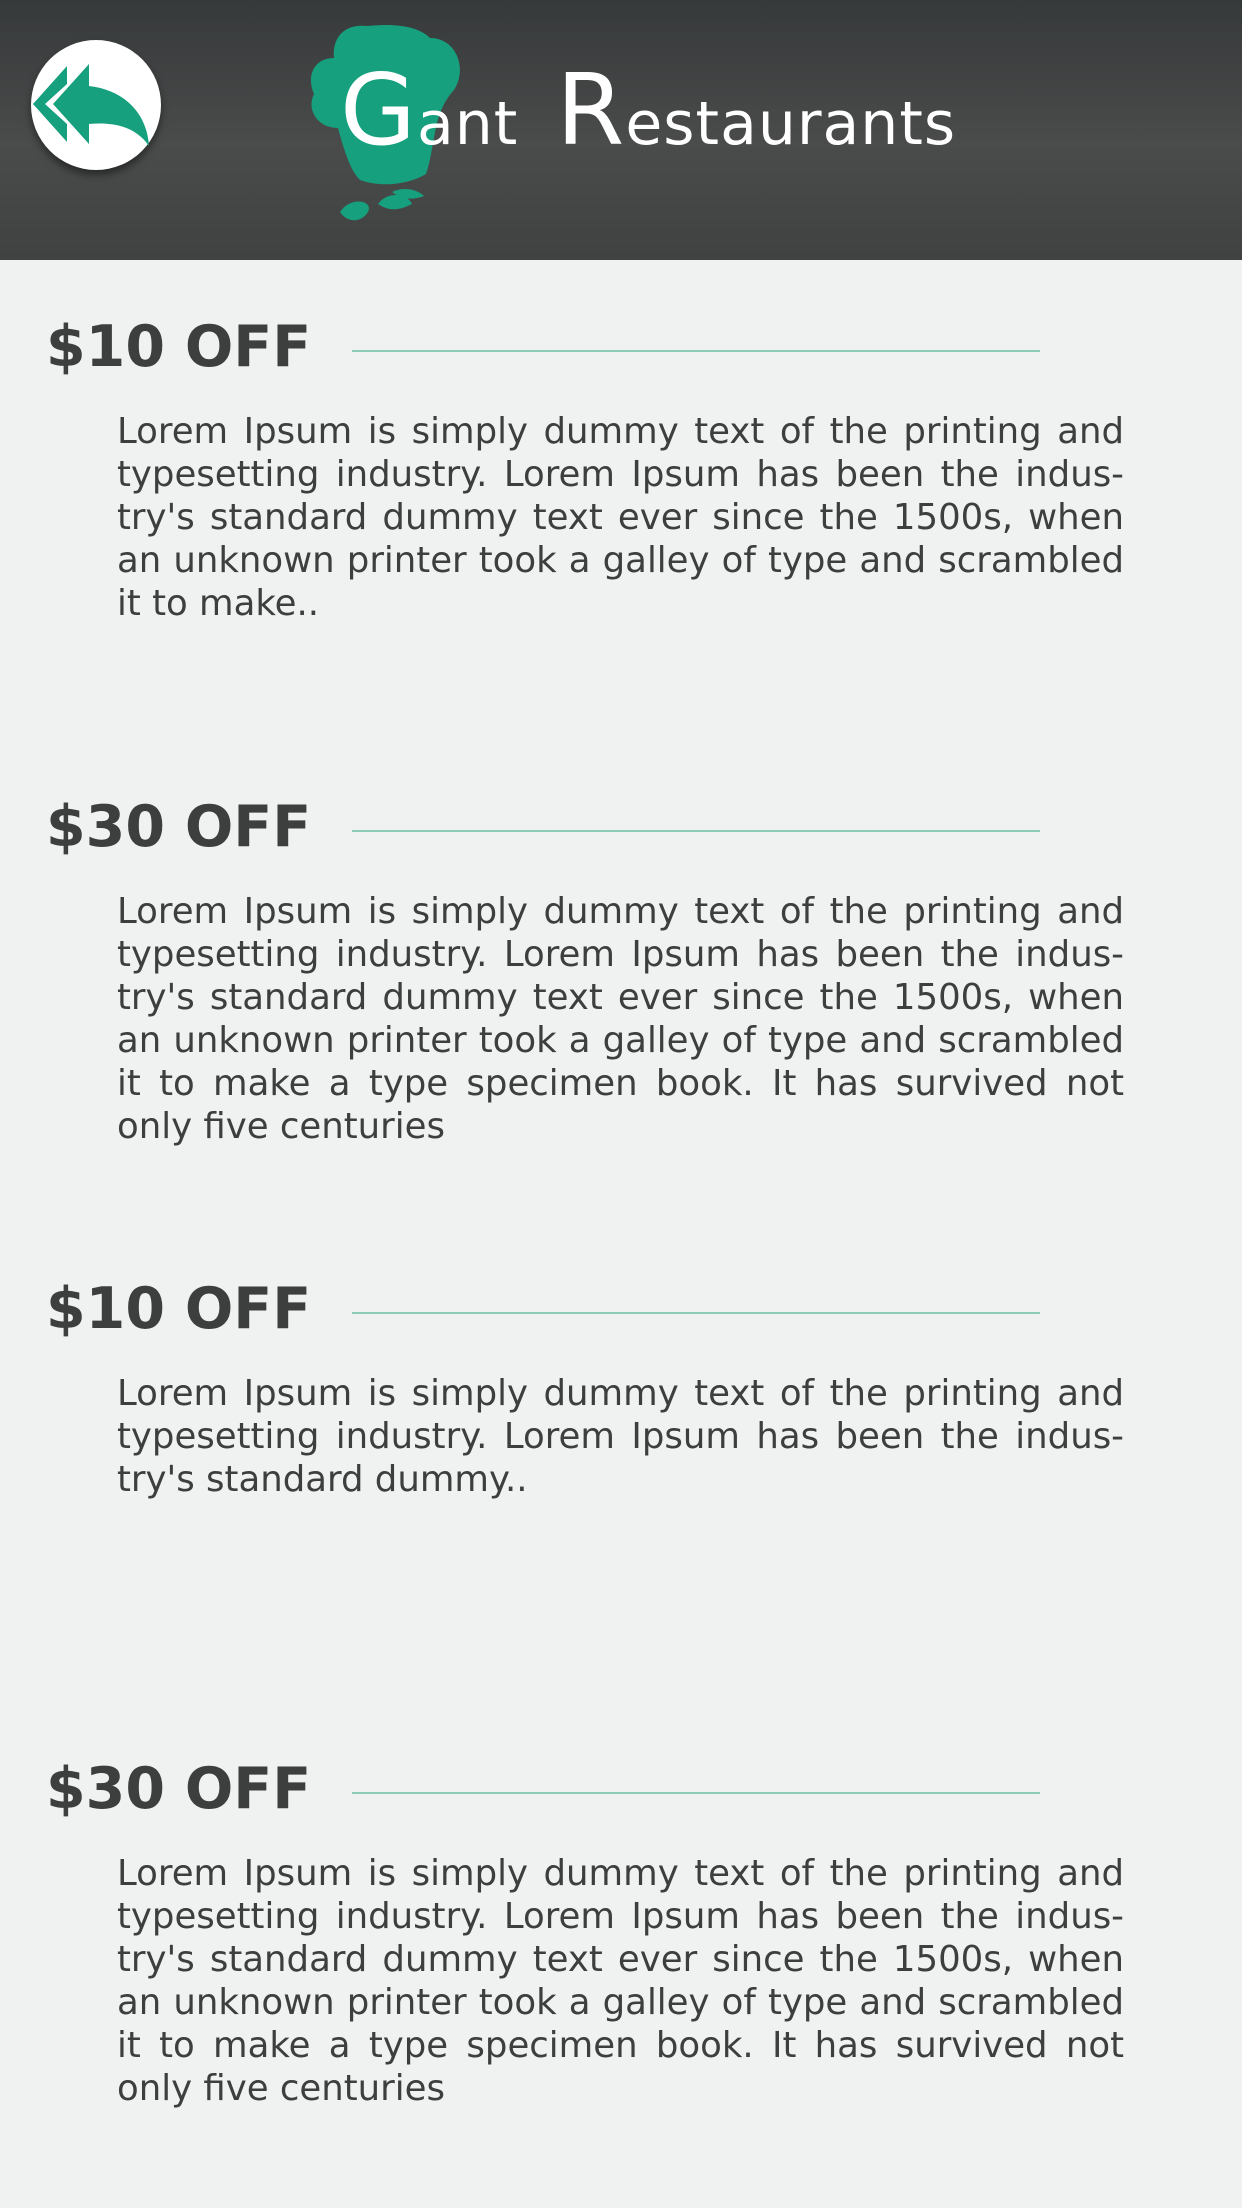 The height and width of the screenshot is (2208, 1242). I want to click on brand-name: Gant Restaurants, so click(648, 111).